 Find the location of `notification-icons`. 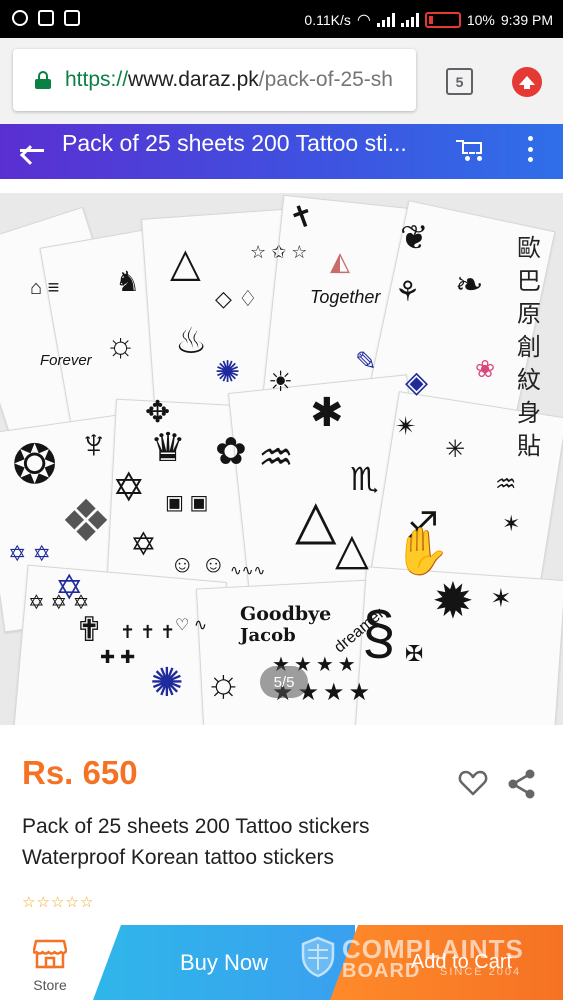

notification-icons is located at coordinates (46, 18).